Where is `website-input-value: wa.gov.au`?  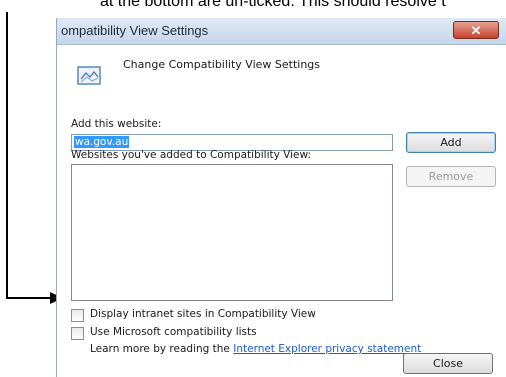
website-input-value: wa.gov.au is located at coordinates (102, 142).